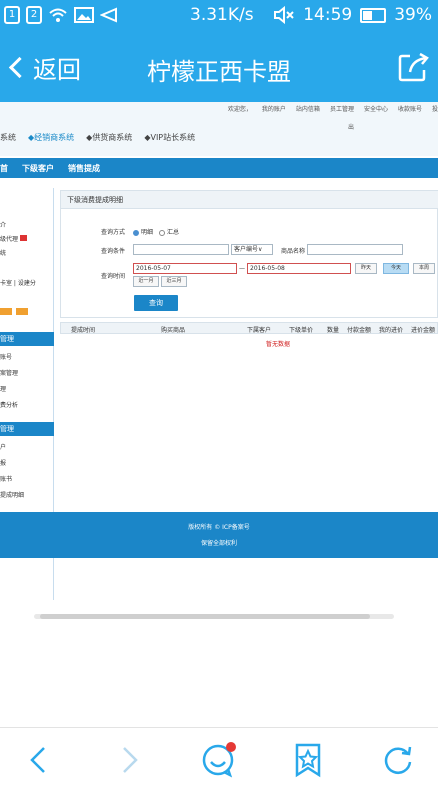 The height and width of the screenshot is (788, 438). I want to click on chat-icon, so click(218, 760).